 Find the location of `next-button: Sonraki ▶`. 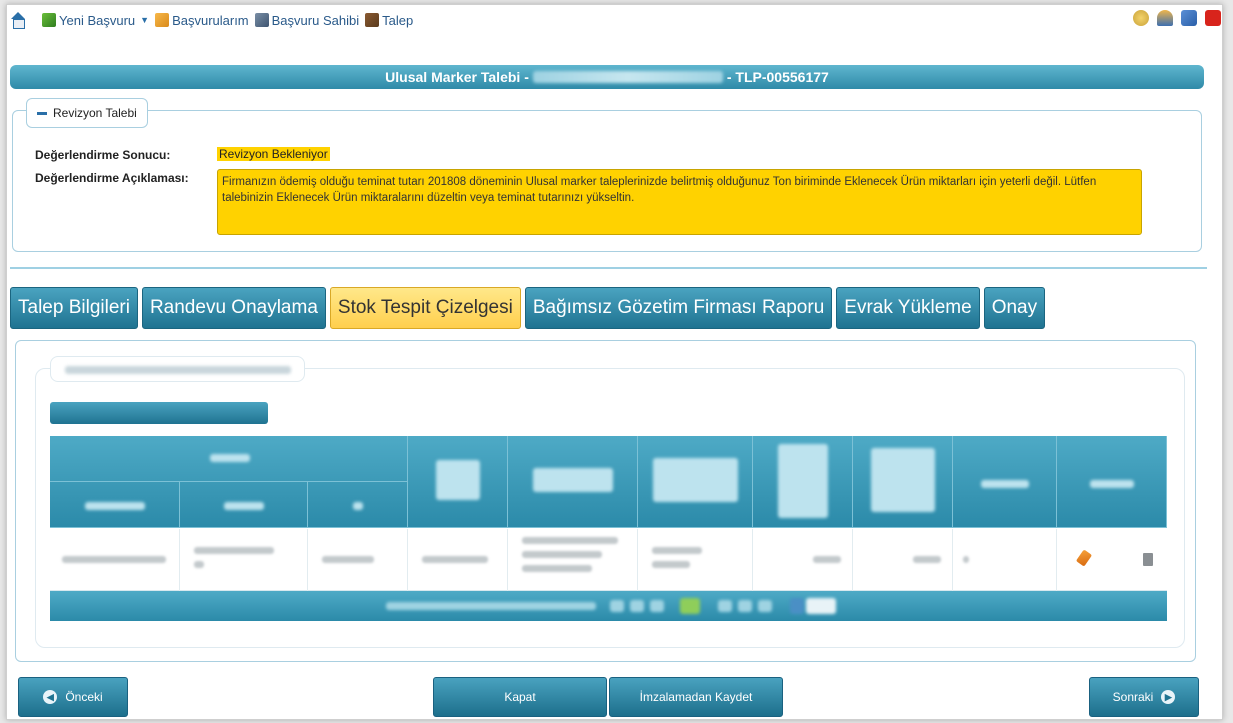

next-button: Sonraki ▶ is located at coordinates (1144, 697).